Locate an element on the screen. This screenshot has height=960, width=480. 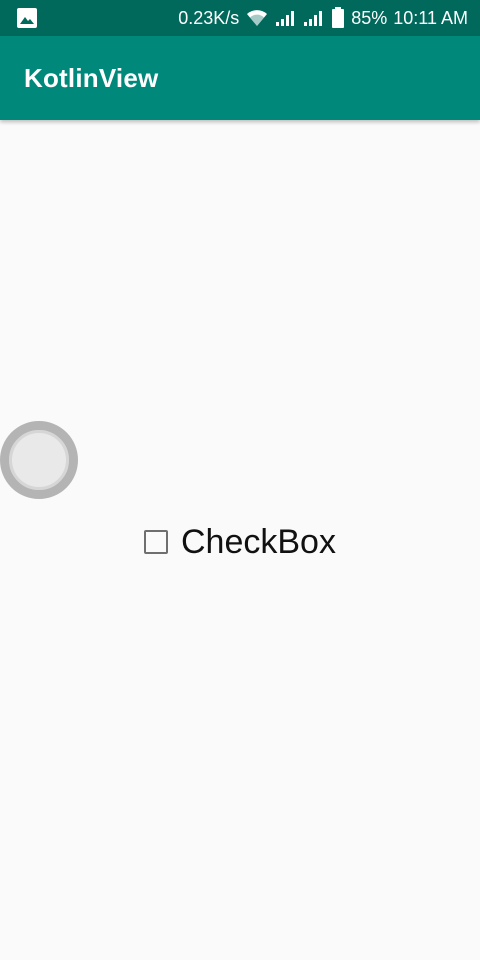
checkbox: CheckBox is located at coordinates (240, 542).